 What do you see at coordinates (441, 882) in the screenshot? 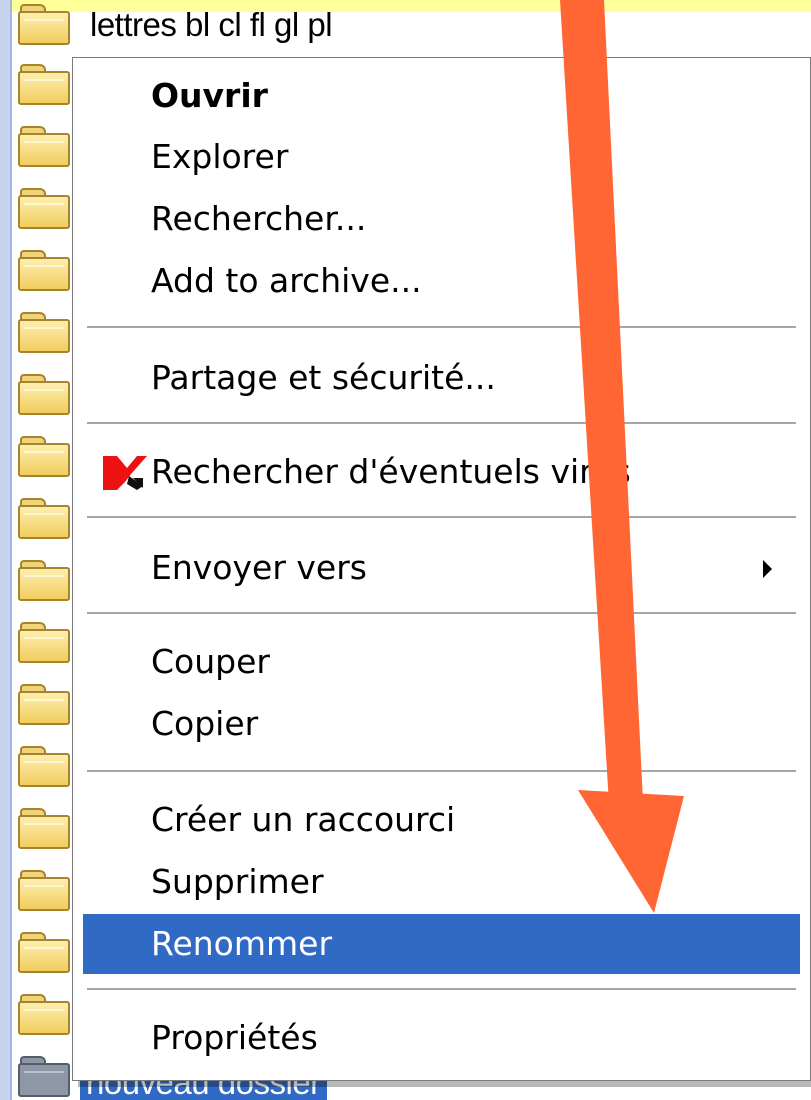
I see `menu-item-supprimer: Supprimer` at bounding box center [441, 882].